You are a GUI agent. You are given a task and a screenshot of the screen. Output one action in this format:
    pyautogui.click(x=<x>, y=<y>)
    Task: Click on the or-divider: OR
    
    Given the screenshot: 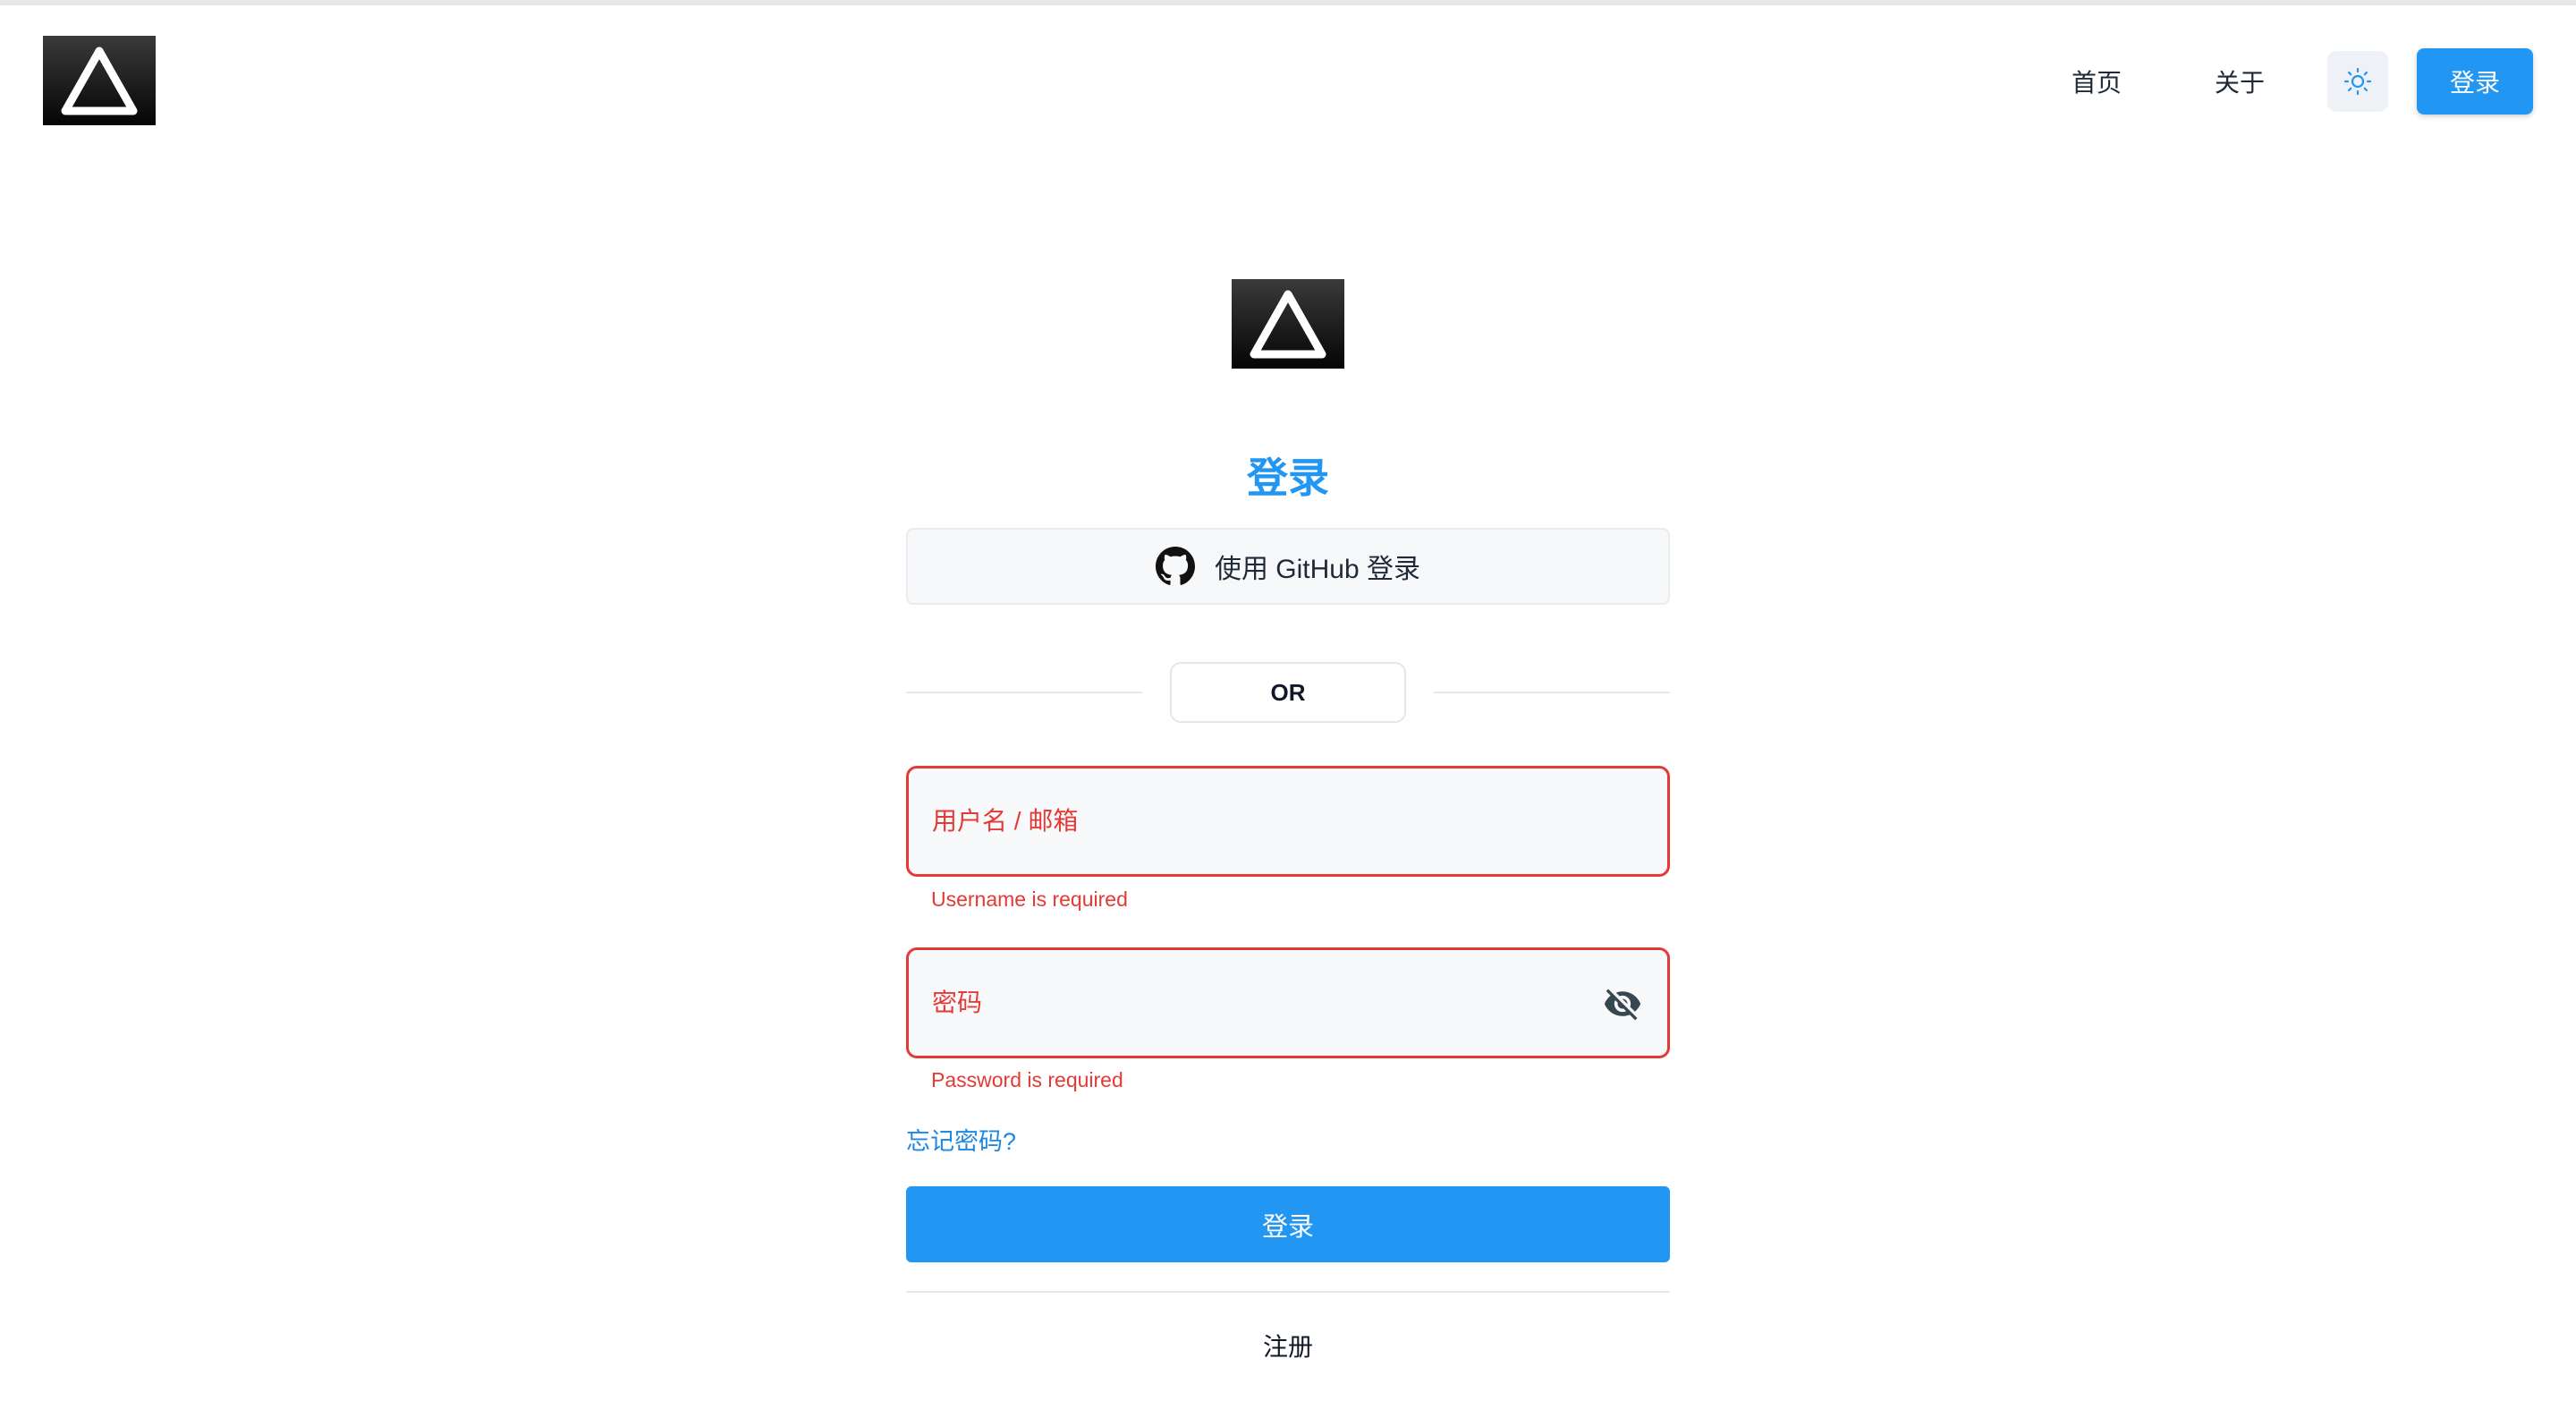 What is the action you would take?
    pyautogui.click(x=1288, y=692)
    